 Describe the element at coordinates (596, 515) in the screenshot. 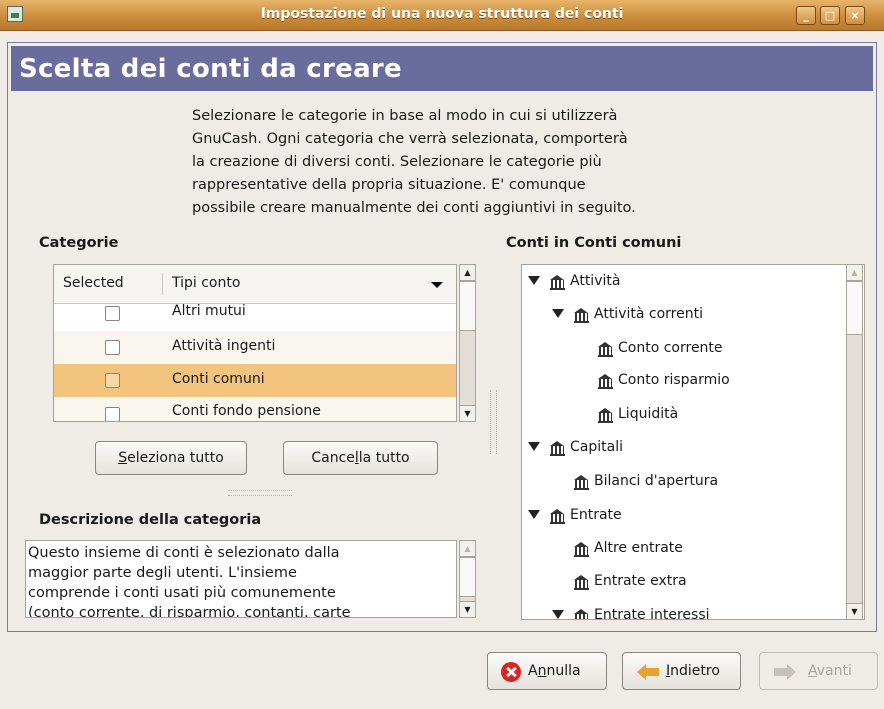

I see `account-label: Entrate` at that location.